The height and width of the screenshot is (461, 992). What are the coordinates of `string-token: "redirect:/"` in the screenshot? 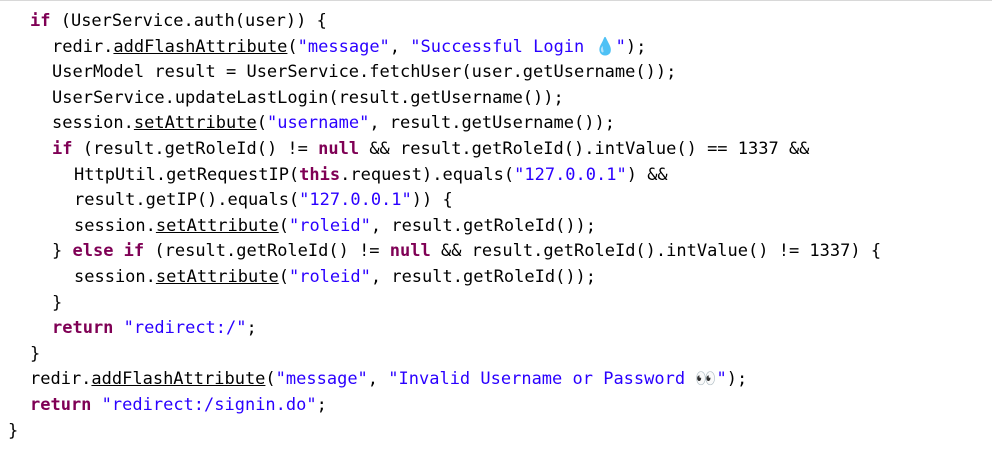 It's located at (185, 328).